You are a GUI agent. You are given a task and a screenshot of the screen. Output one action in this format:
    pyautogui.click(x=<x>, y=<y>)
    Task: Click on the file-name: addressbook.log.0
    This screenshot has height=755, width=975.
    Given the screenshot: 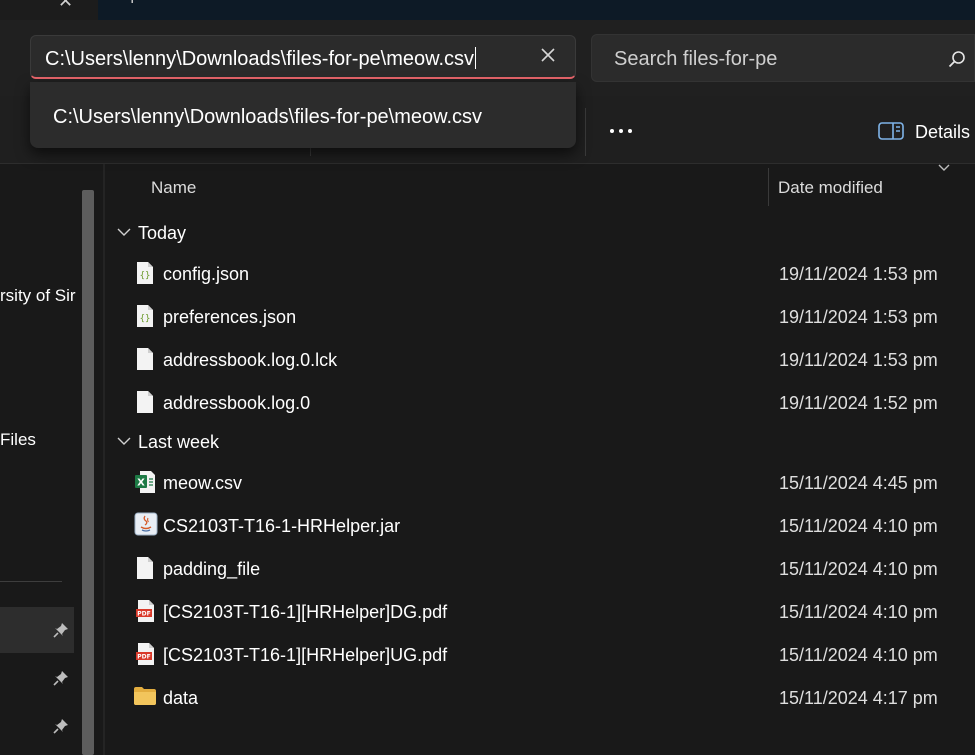 What is the action you would take?
    pyautogui.click(x=237, y=403)
    